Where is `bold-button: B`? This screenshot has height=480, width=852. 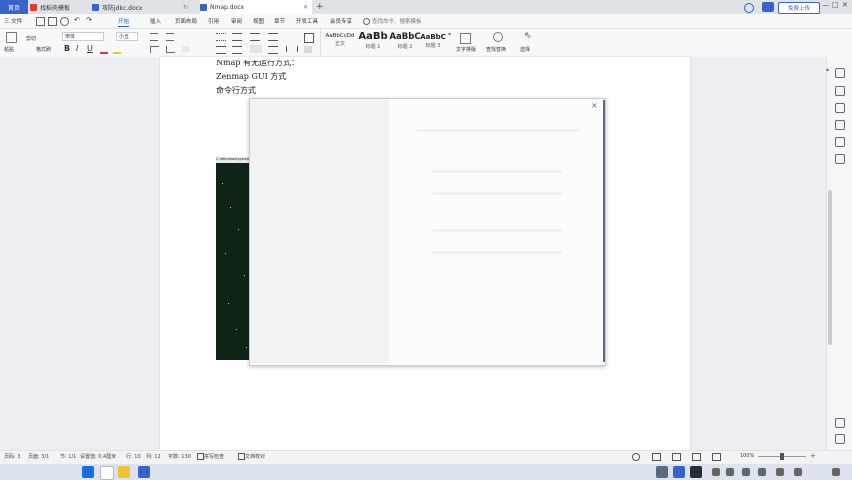 bold-button: B is located at coordinates (67, 48).